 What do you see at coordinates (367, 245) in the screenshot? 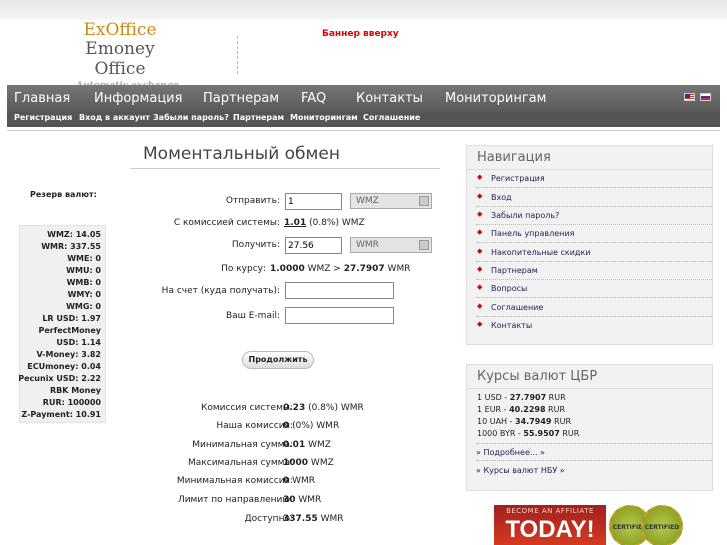
I see `receive-currency-value: WMR` at bounding box center [367, 245].